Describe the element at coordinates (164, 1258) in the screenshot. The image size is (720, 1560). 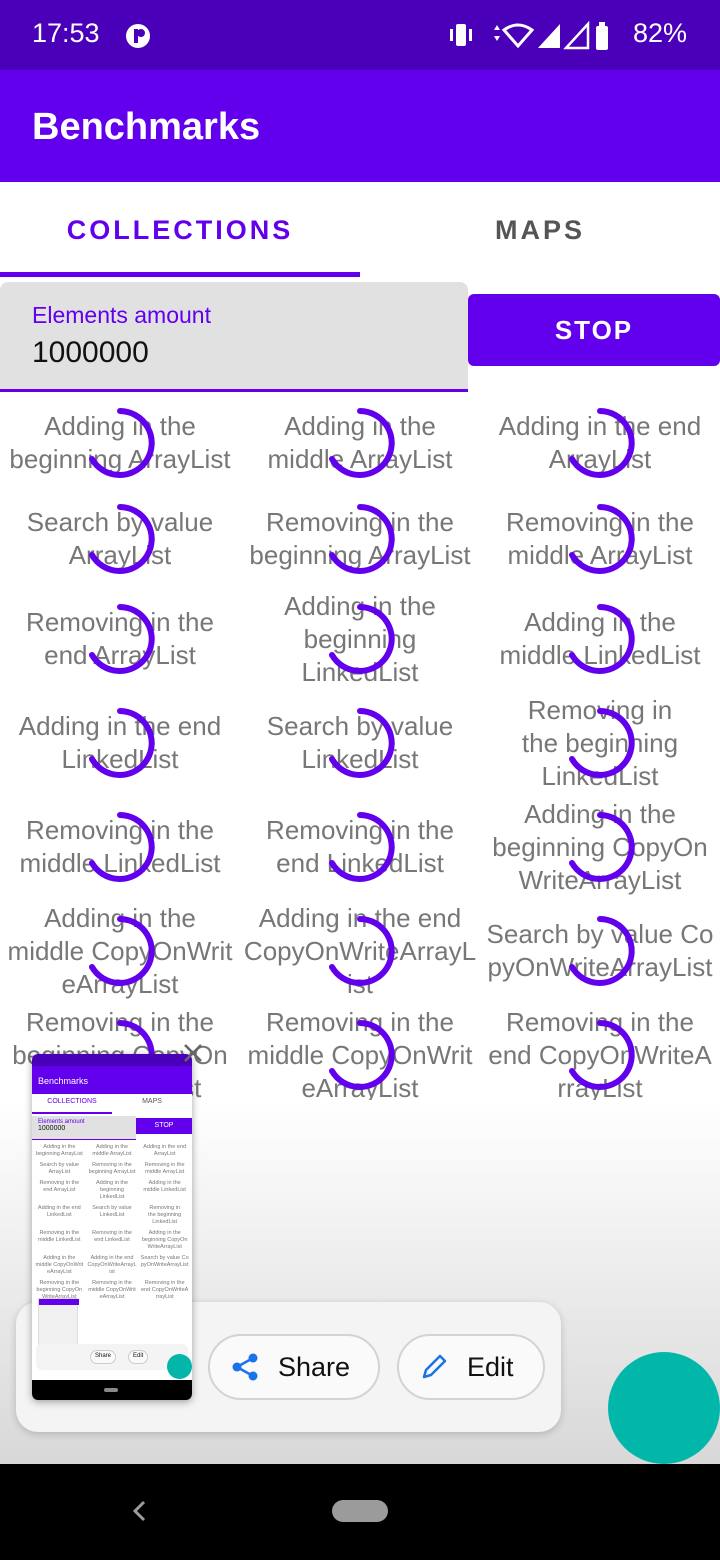
I see `thumbnail-benchmark-line: Search by value Co` at that location.